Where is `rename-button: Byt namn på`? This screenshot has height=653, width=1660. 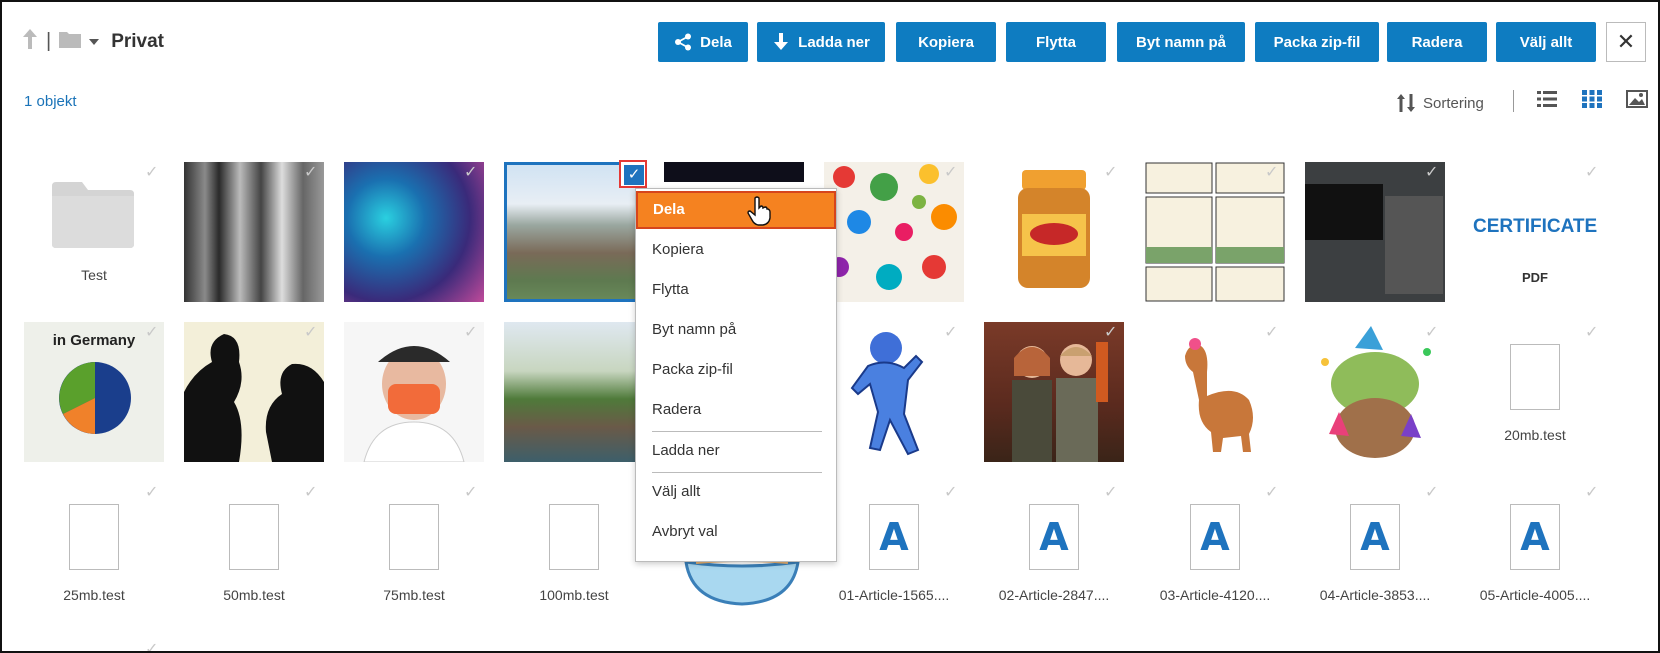
rename-button: Byt namn på is located at coordinates (1181, 42).